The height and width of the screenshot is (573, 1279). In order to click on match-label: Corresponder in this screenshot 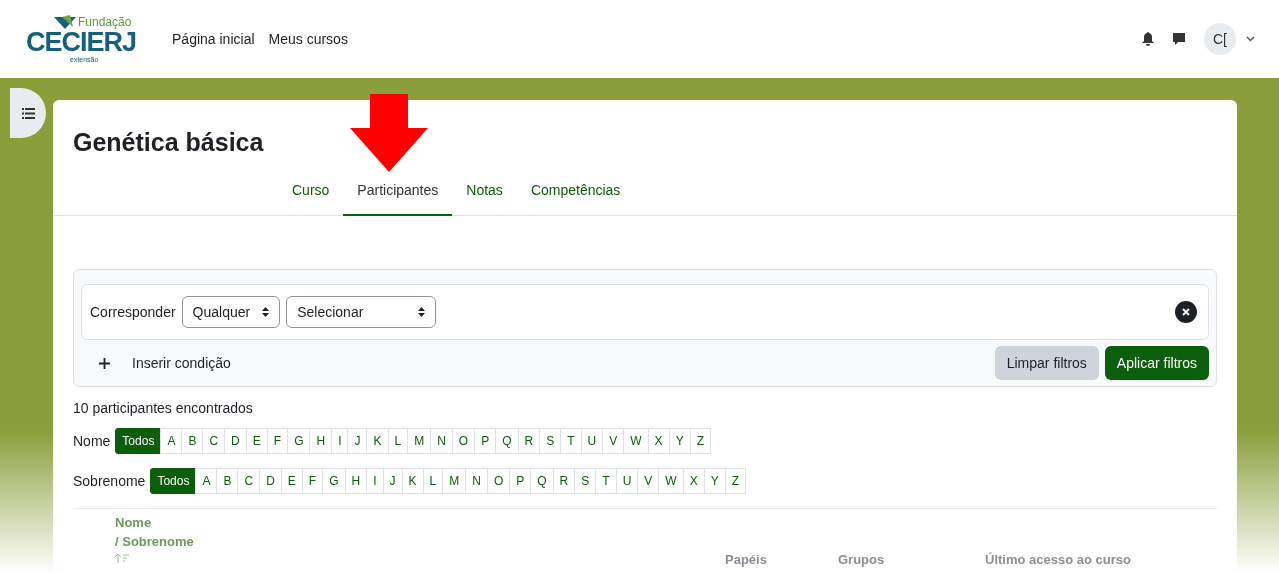, I will do `click(133, 312)`.